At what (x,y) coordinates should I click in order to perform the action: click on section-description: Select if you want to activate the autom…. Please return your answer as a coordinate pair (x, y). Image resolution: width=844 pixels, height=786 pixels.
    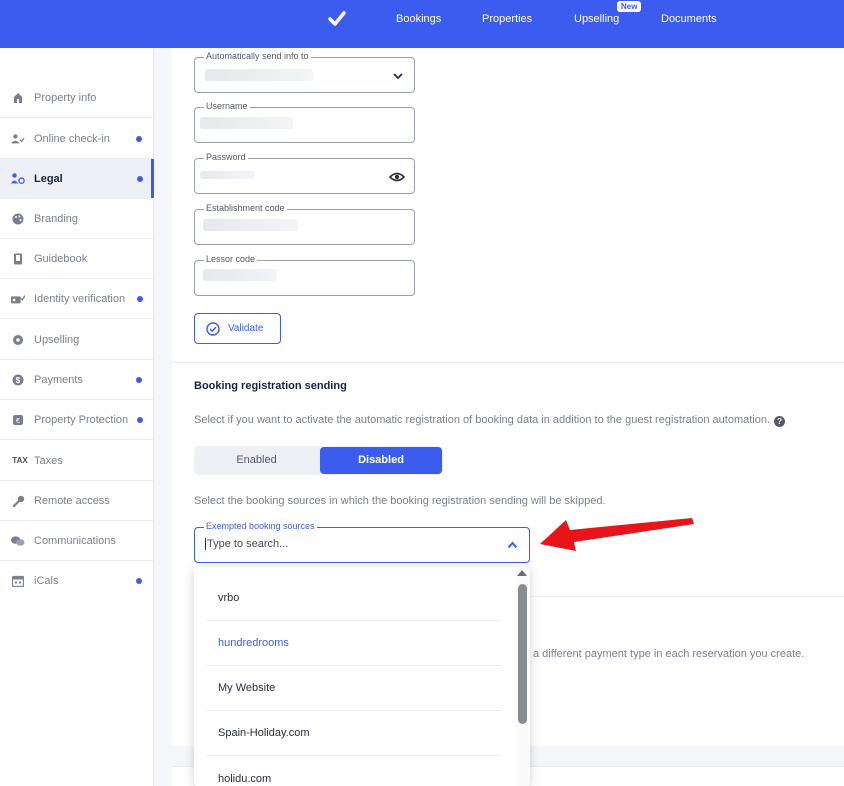
    Looking at the image, I should click on (490, 420).